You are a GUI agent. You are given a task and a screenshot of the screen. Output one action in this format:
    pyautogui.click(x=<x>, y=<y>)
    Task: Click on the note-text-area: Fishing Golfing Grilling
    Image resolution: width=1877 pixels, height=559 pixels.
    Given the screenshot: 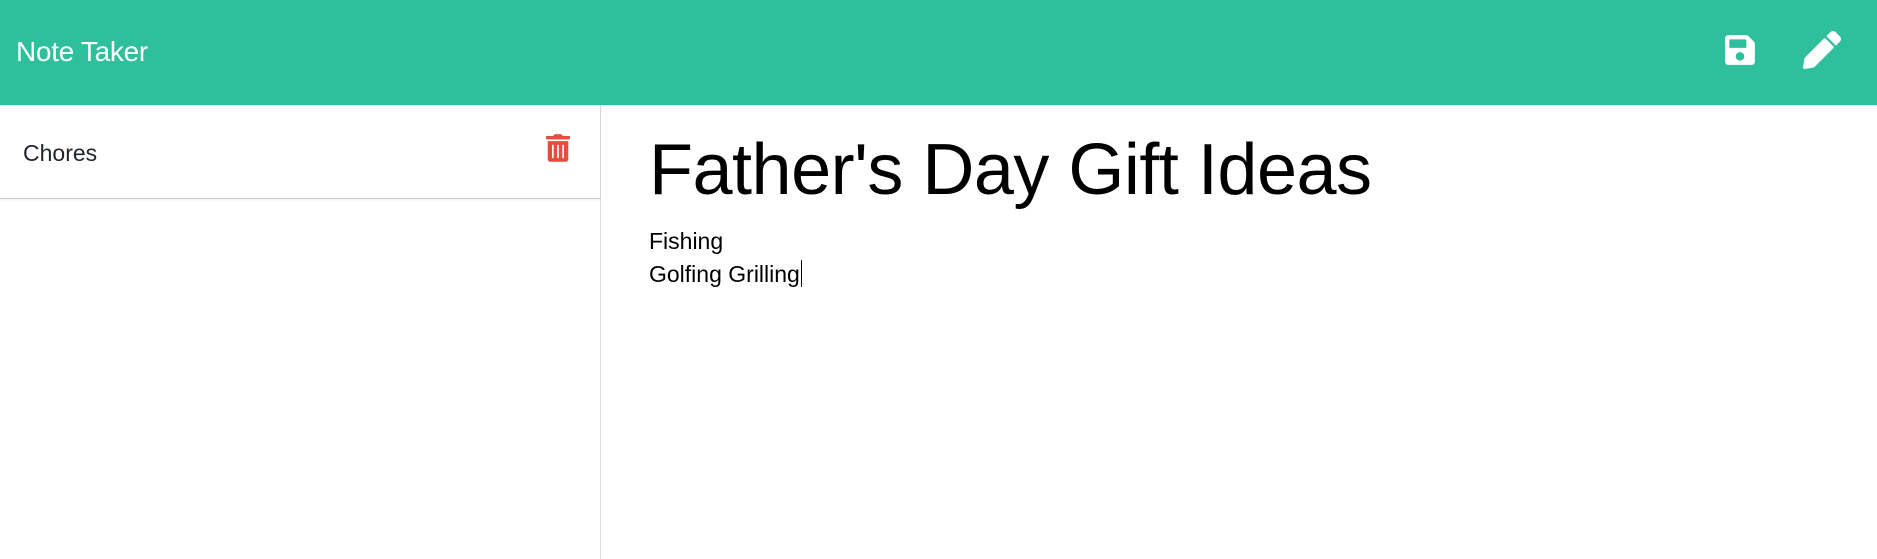 What is the action you would take?
    pyautogui.click(x=1224, y=258)
    